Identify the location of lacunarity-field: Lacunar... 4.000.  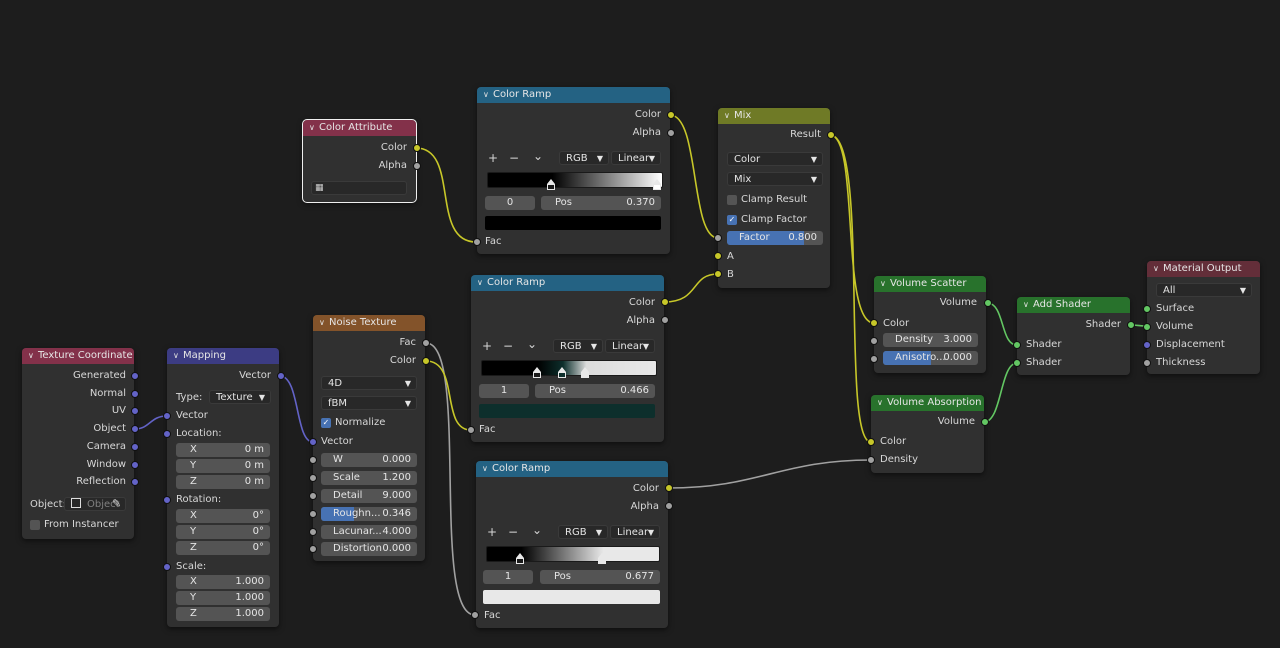
(369, 532).